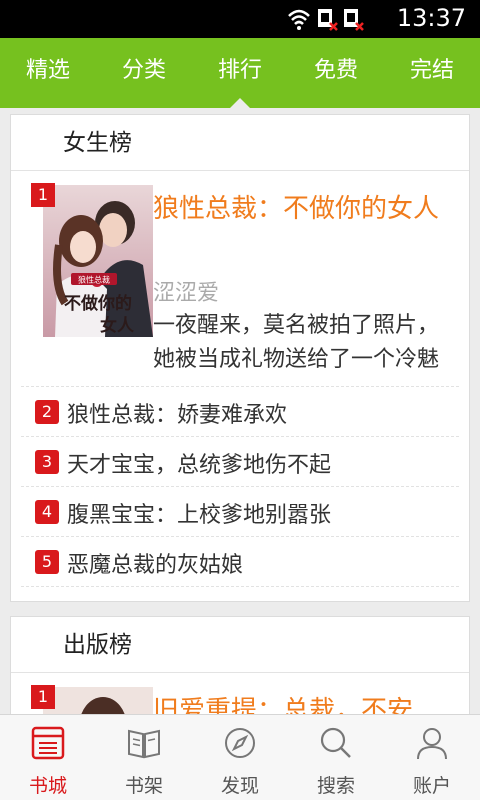 Image resolution: width=480 pixels, height=800 pixels. What do you see at coordinates (48, 743) in the screenshot?
I see `bookstore-icon` at bounding box center [48, 743].